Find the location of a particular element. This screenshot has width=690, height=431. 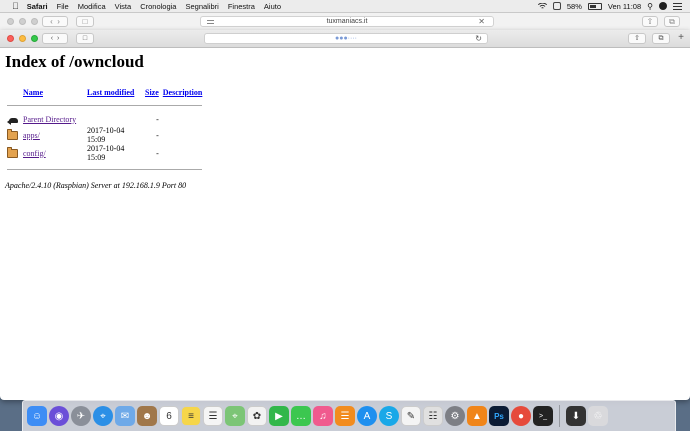

background-safari-window: ‹ › □ tuxmaniacs.it ✕ ⇧ ⧉ is located at coordinates (345, 22).